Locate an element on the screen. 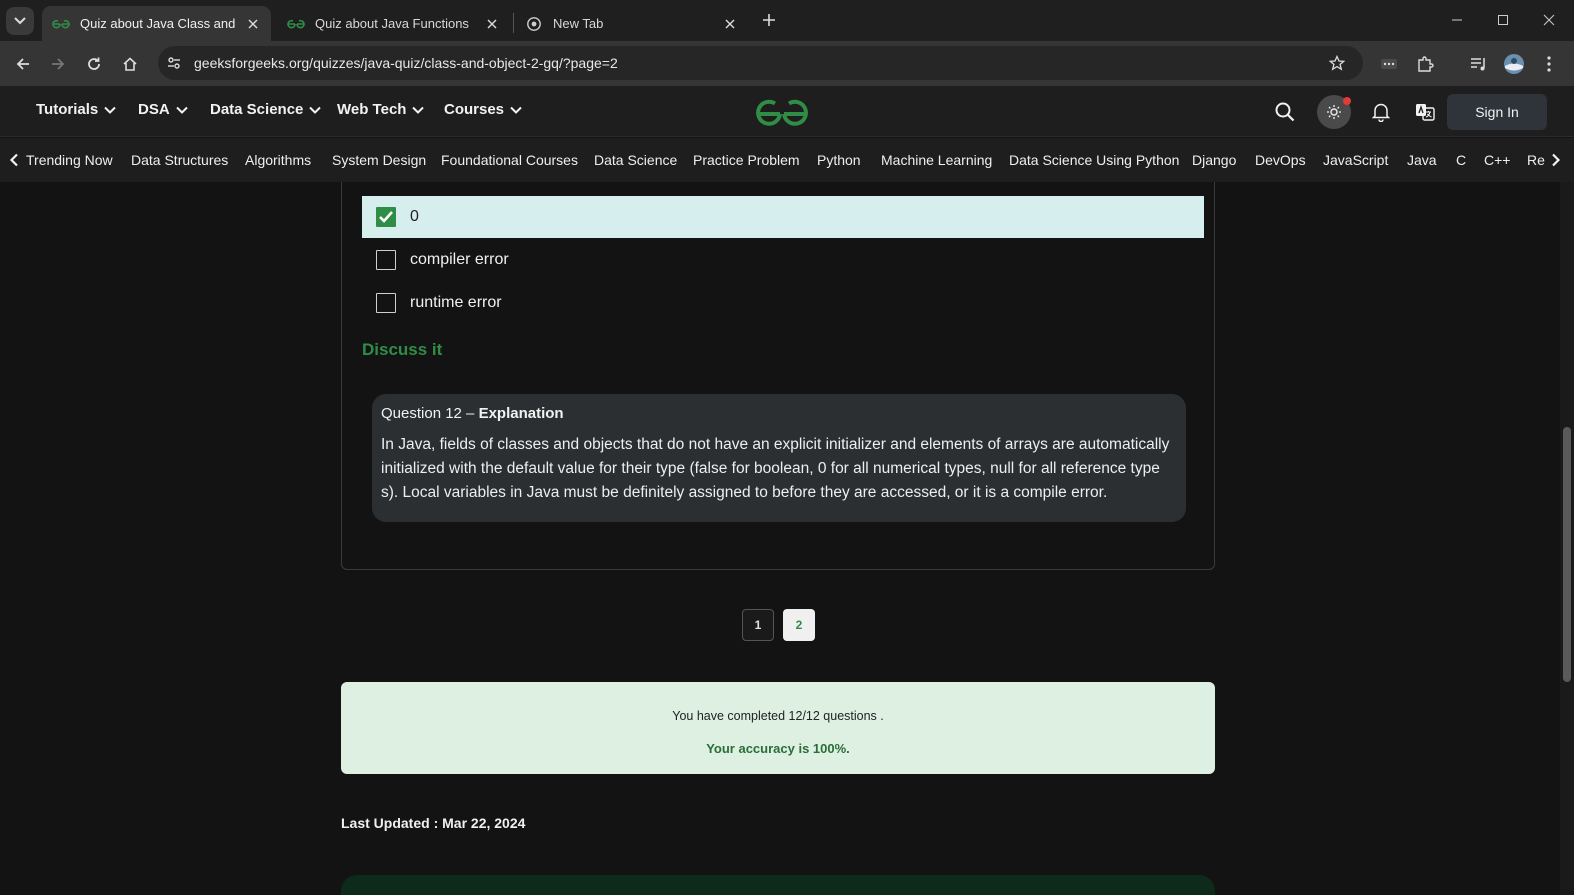 Image resolution: width=1574 pixels, height=895 pixels. tab-separator is located at coordinates (513, 23).